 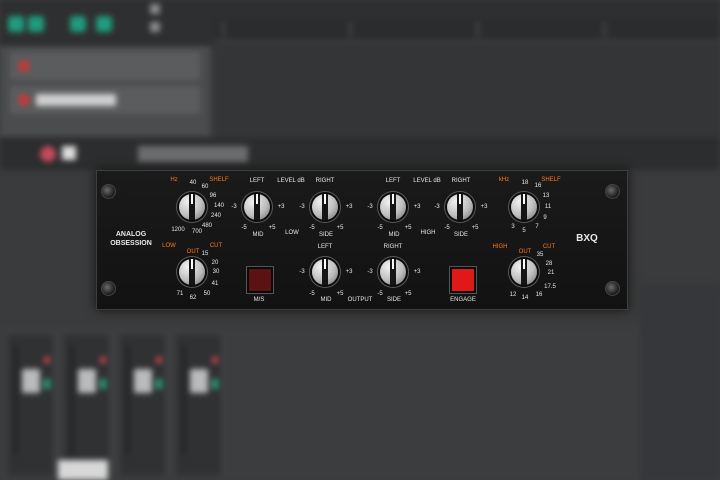 What do you see at coordinates (213, 196) in the screenshot?
I see `tick-label: 96` at bounding box center [213, 196].